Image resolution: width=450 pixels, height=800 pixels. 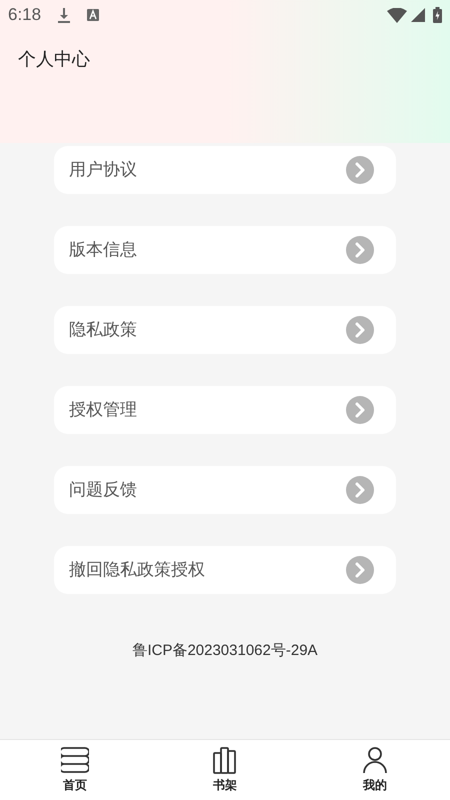 I want to click on page-title: 个人中心, so click(x=54, y=59).